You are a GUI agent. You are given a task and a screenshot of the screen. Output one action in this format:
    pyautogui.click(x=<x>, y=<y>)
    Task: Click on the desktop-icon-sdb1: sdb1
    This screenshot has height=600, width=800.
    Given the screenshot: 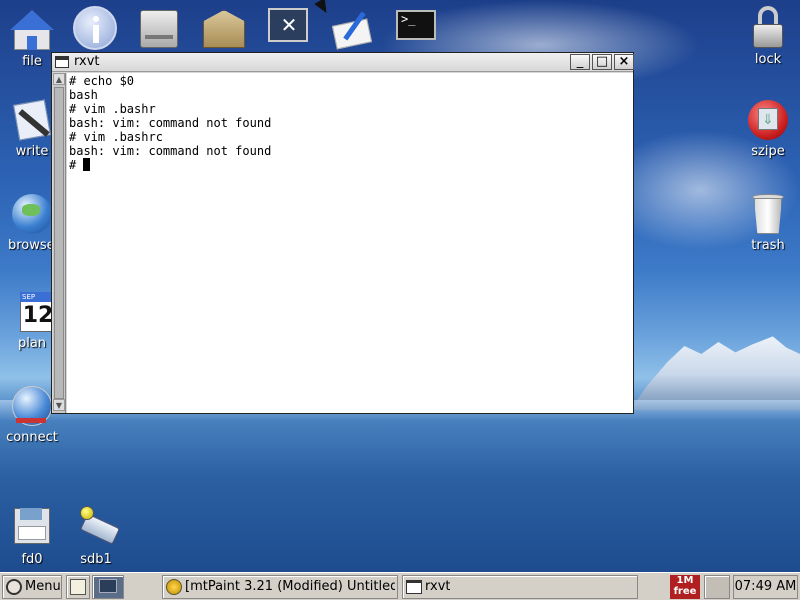 What is the action you would take?
    pyautogui.click(x=96, y=536)
    